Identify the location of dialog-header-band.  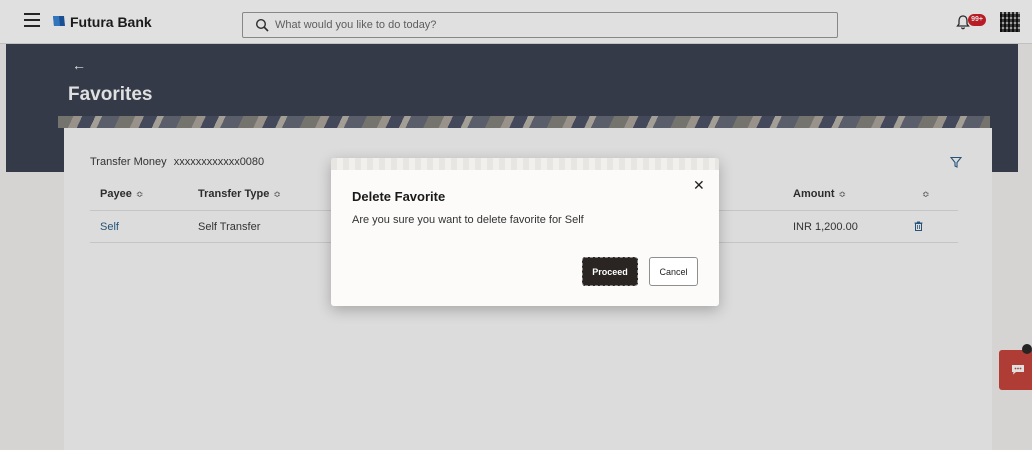
(525, 164).